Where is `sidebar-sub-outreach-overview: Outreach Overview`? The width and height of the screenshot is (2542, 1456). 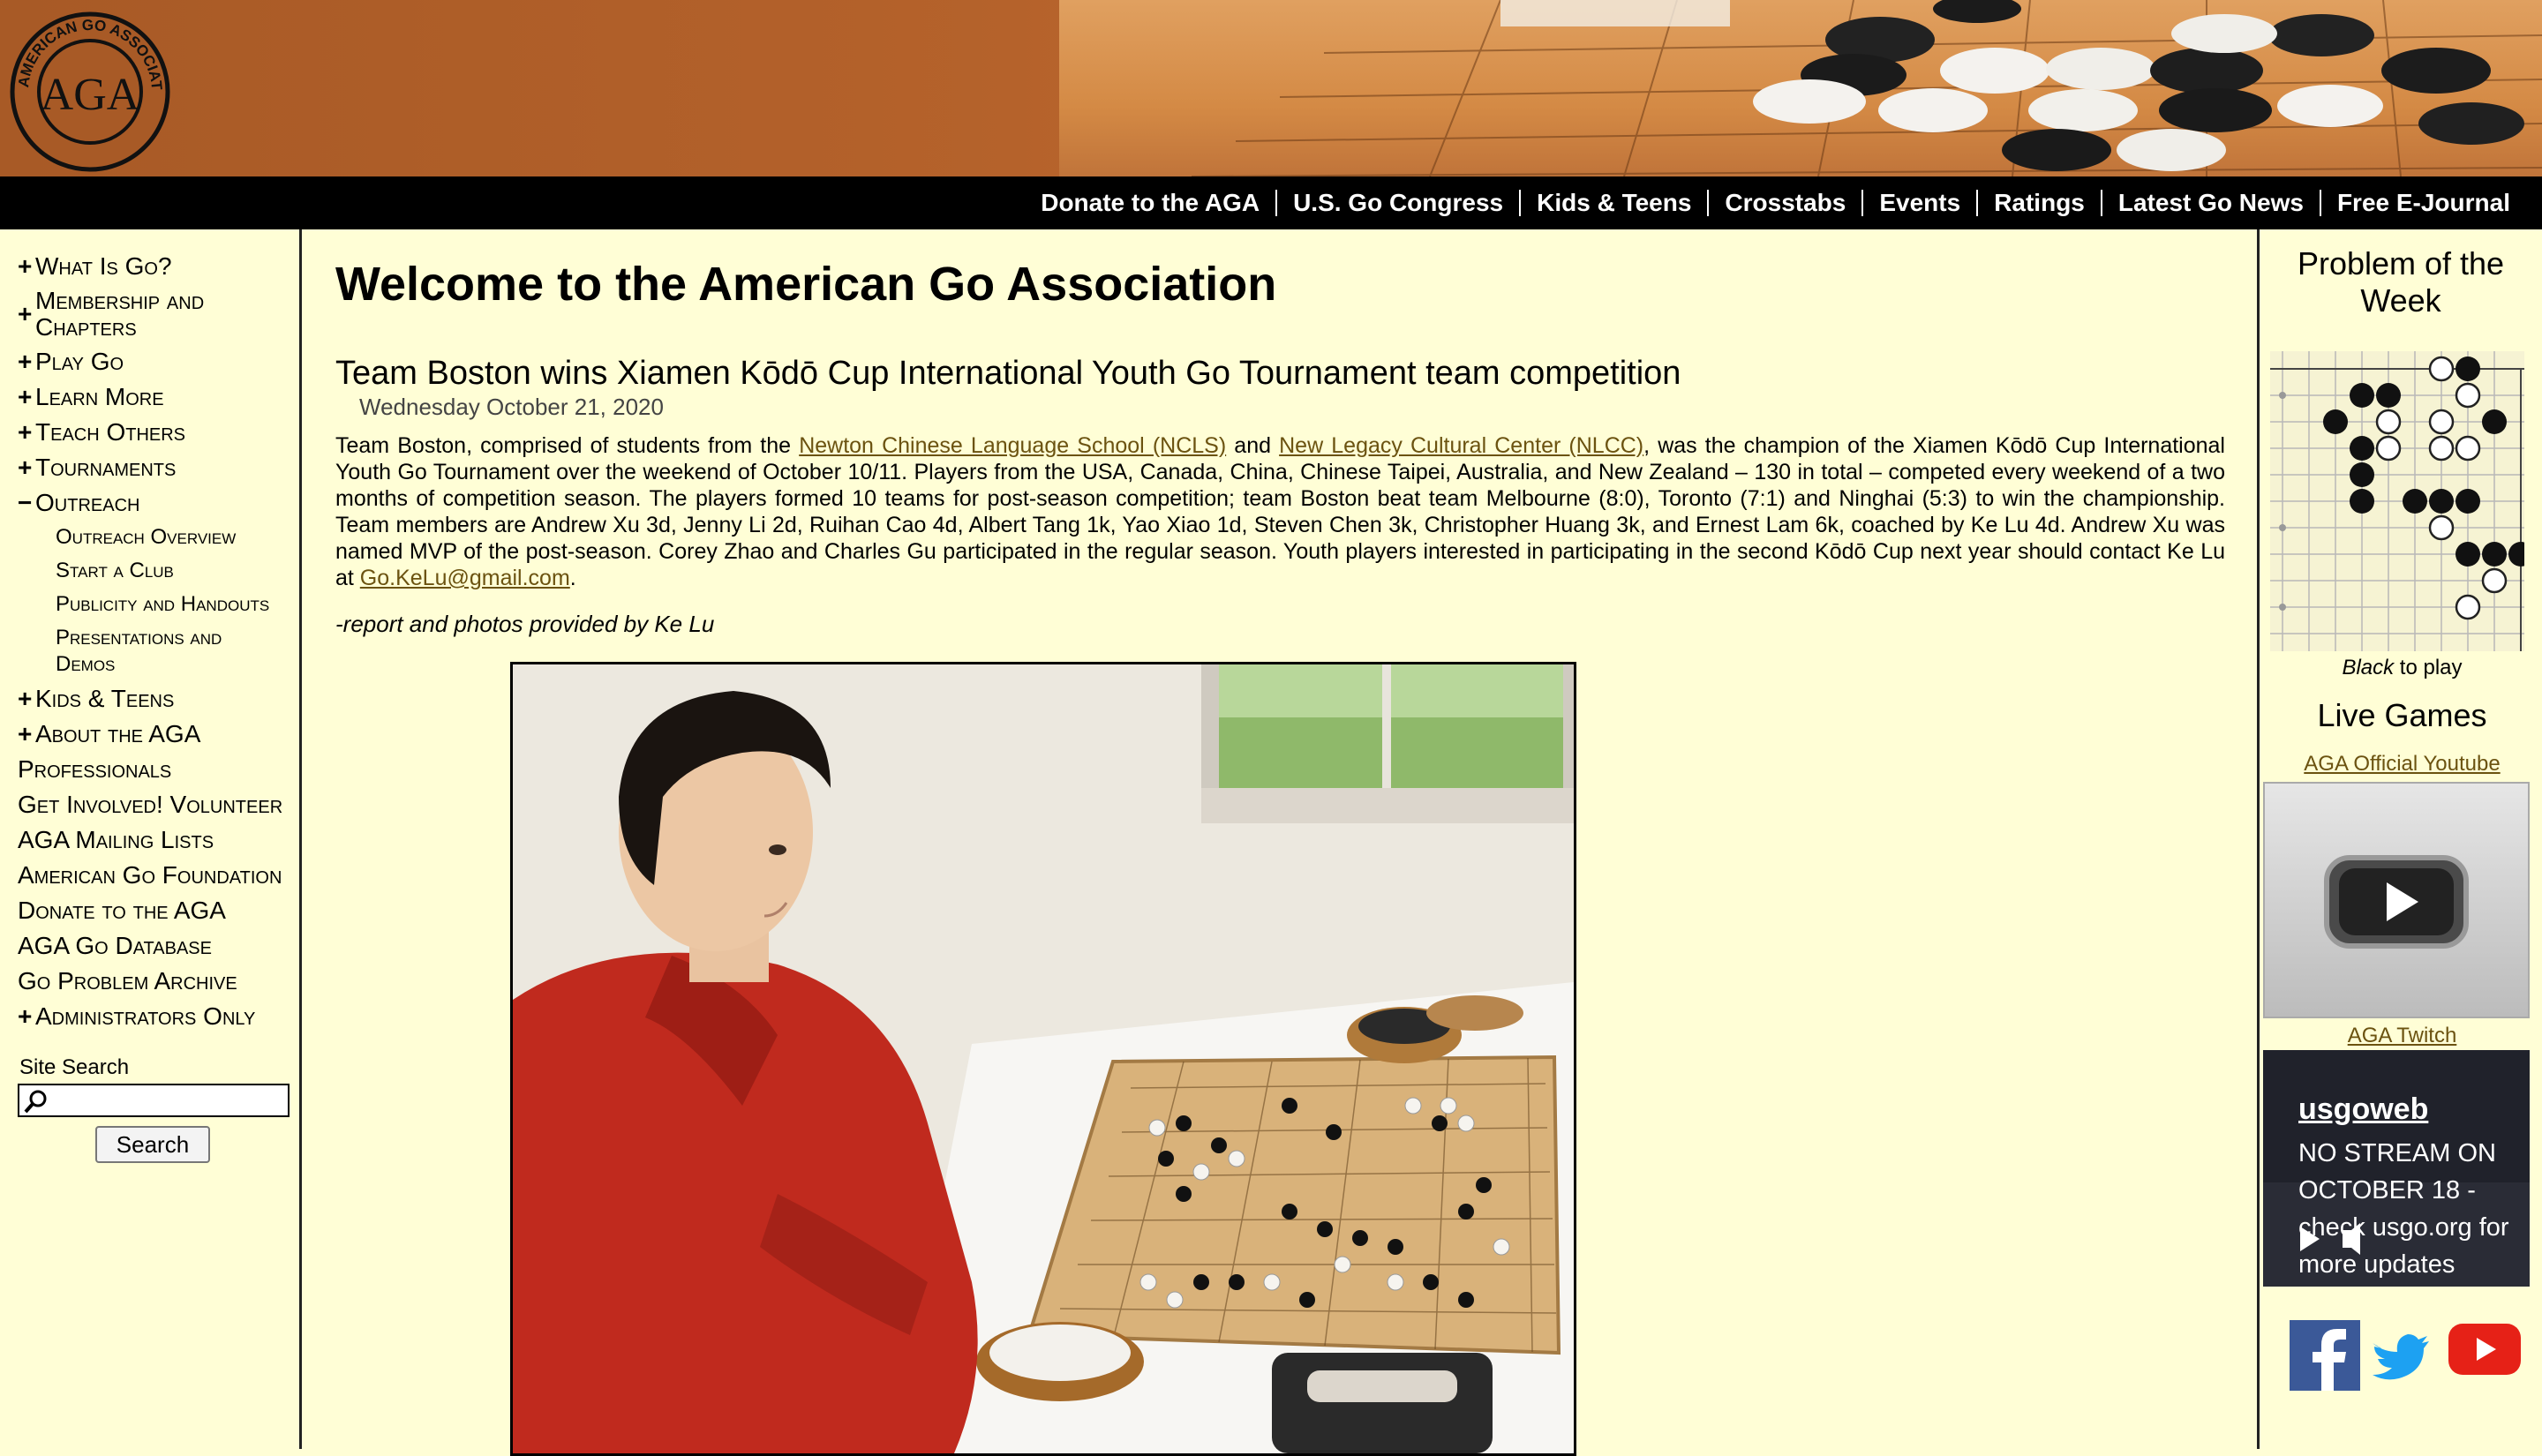 sidebar-sub-outreach-overview: Outreach Overview is located at coordinates (158, 537).